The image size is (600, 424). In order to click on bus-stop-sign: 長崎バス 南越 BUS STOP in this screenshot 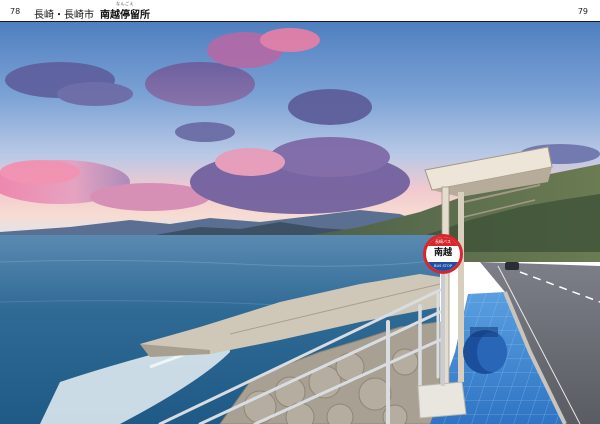, I will do `click(443, 254)`.